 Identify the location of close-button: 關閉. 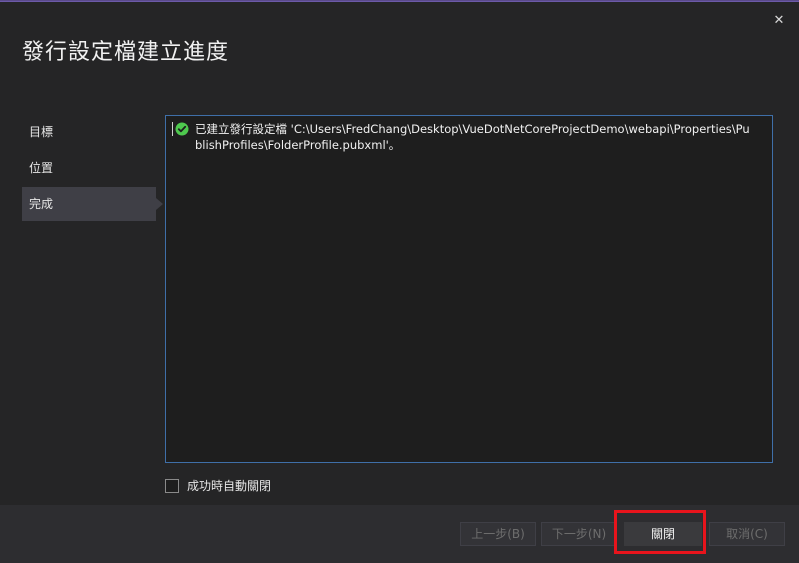
(663, 534).